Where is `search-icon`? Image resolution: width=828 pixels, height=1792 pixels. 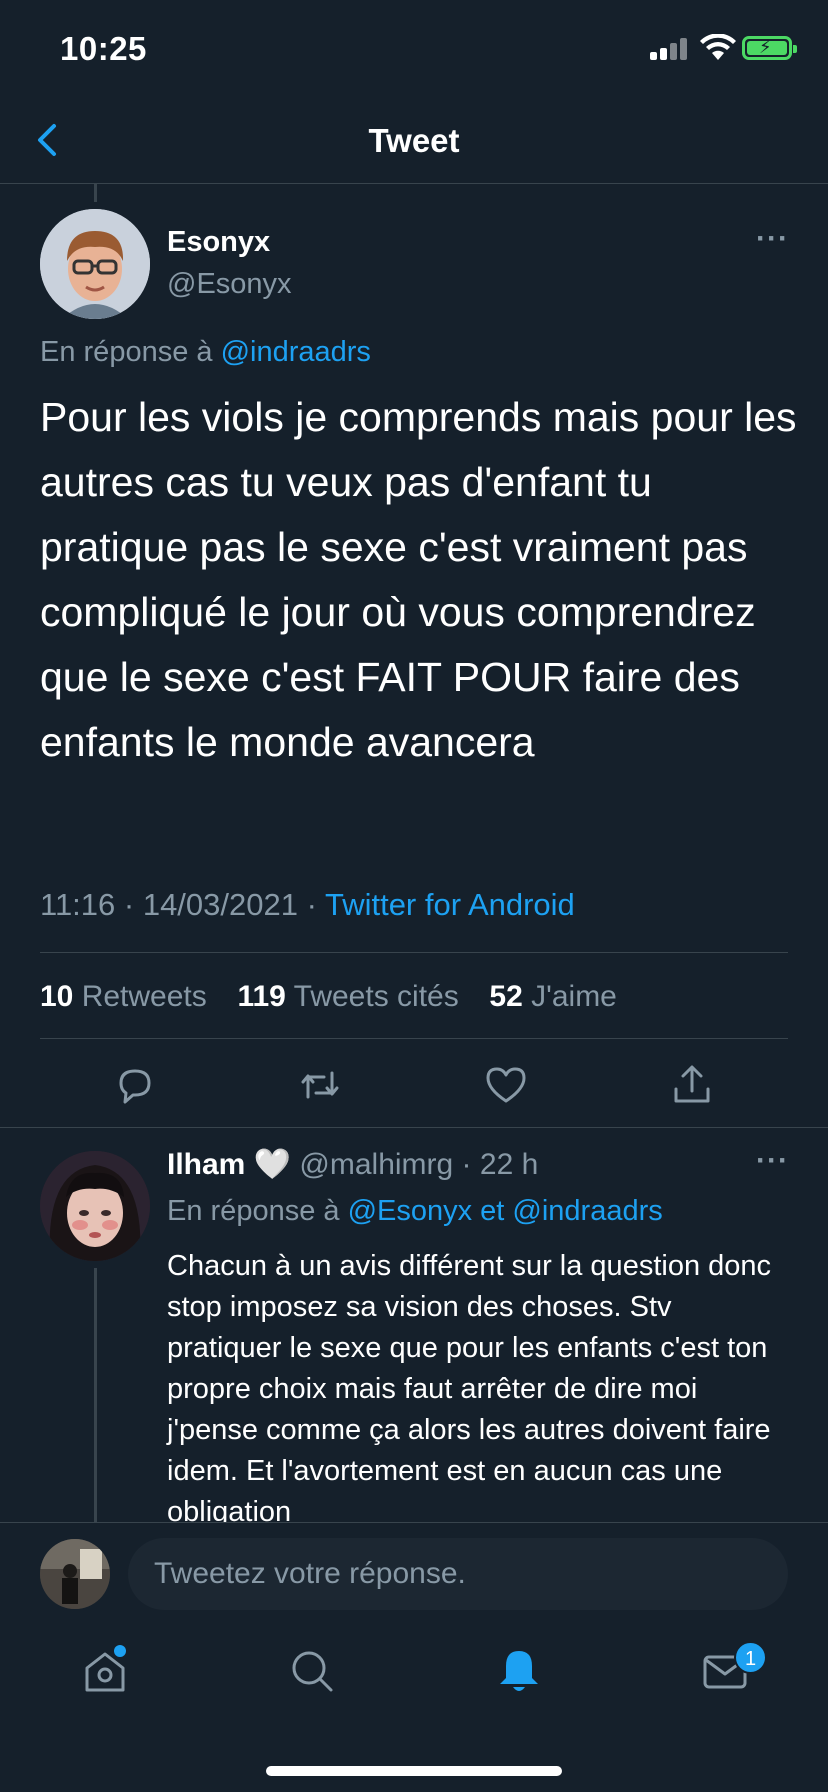 search-icon is located at coordinates (312, 1671).